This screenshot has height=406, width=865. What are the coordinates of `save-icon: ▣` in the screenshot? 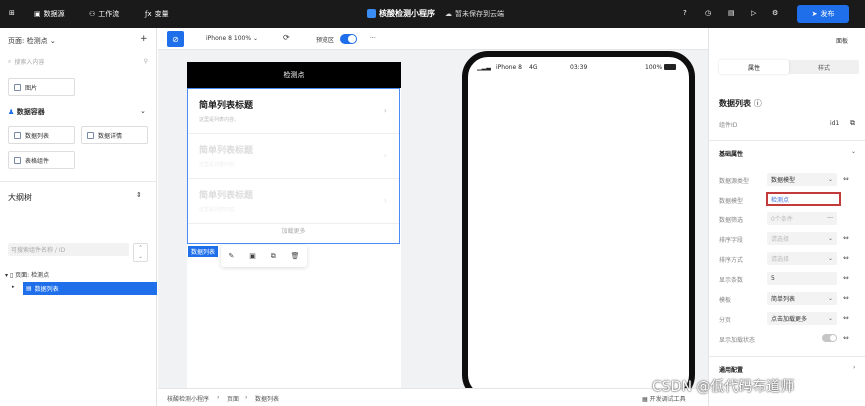 It's located at (252, 256).